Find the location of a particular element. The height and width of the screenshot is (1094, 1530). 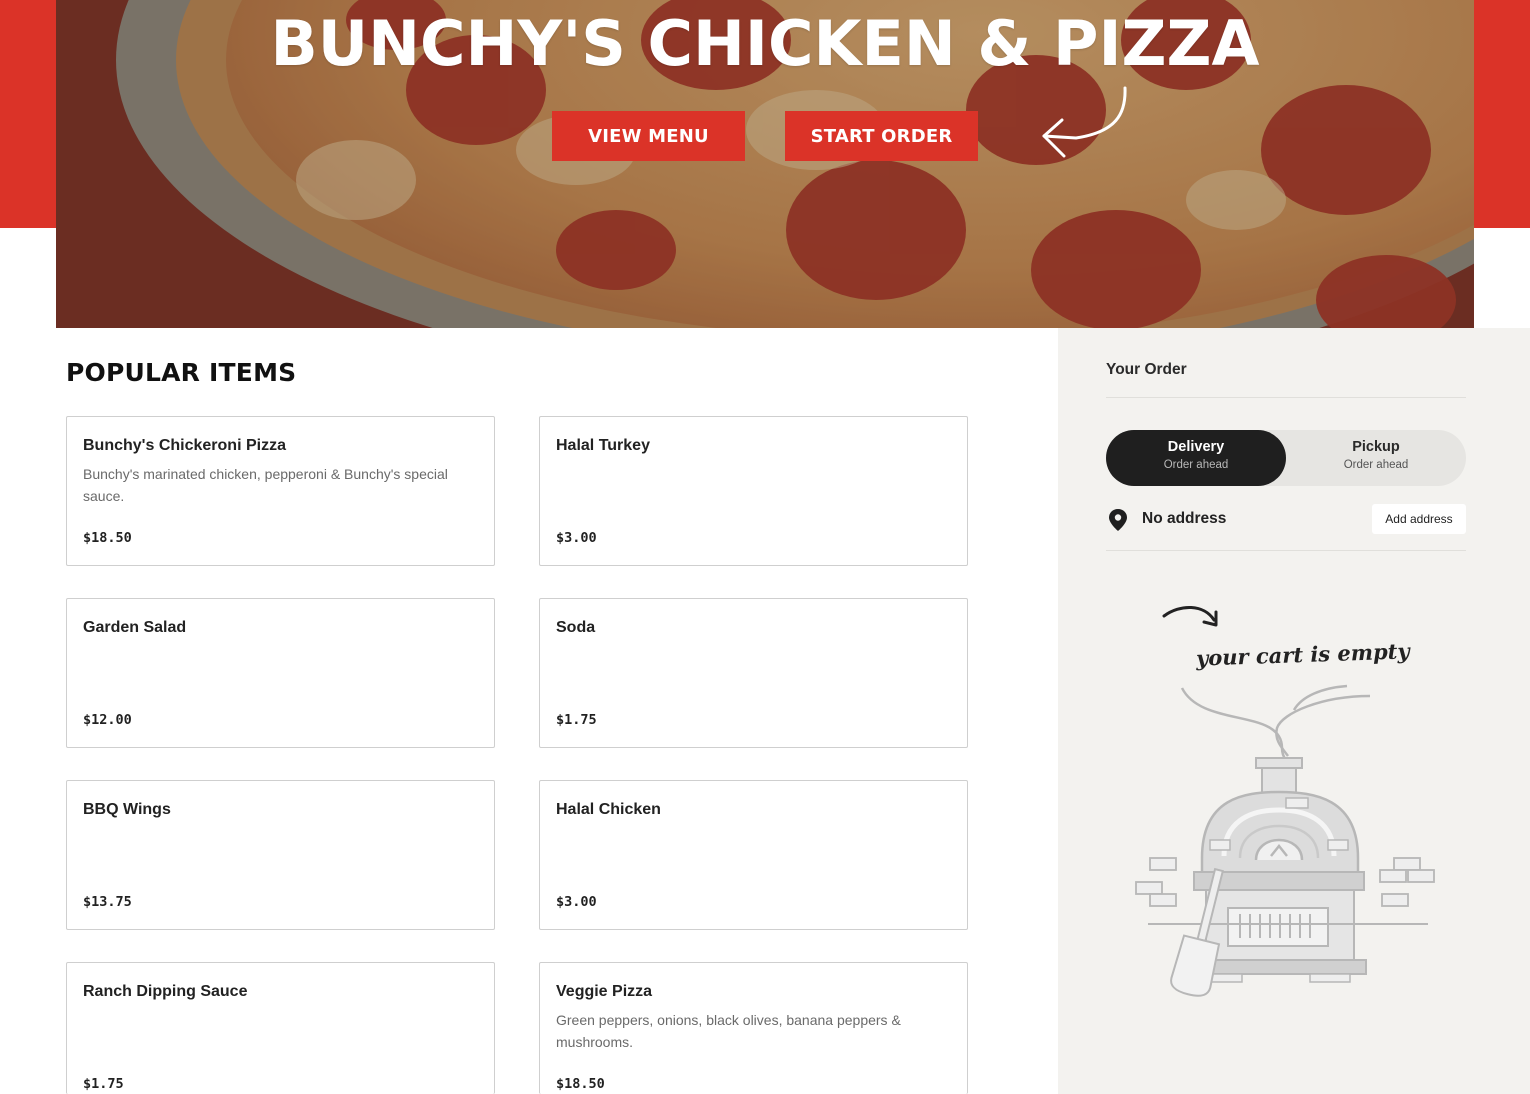

item-name: Ranch Dipping Sauce is located at coordinates (165, 991).